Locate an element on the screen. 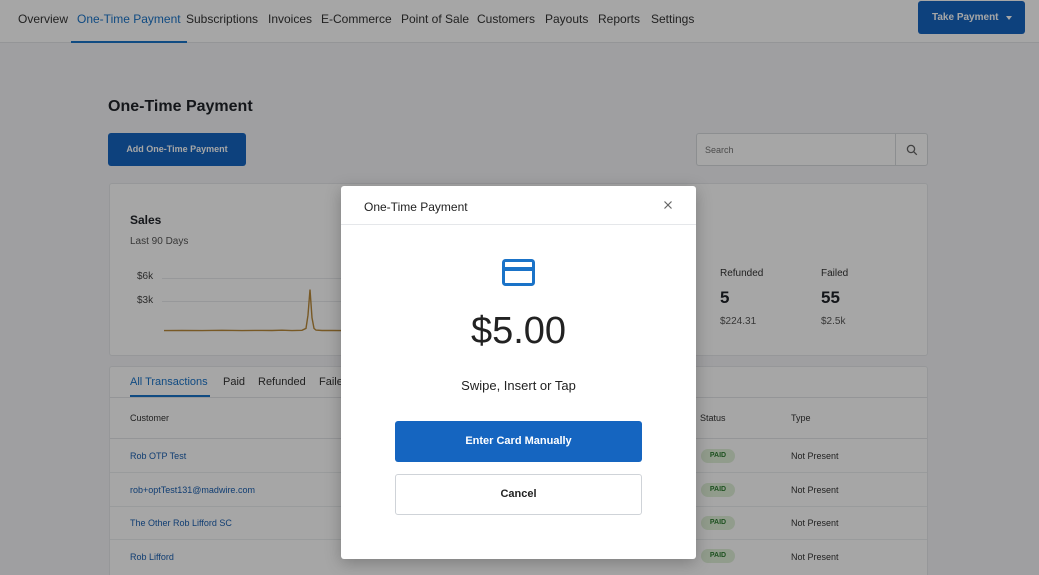  payment-amount: $5.00 is located at coordinates (518, 331).